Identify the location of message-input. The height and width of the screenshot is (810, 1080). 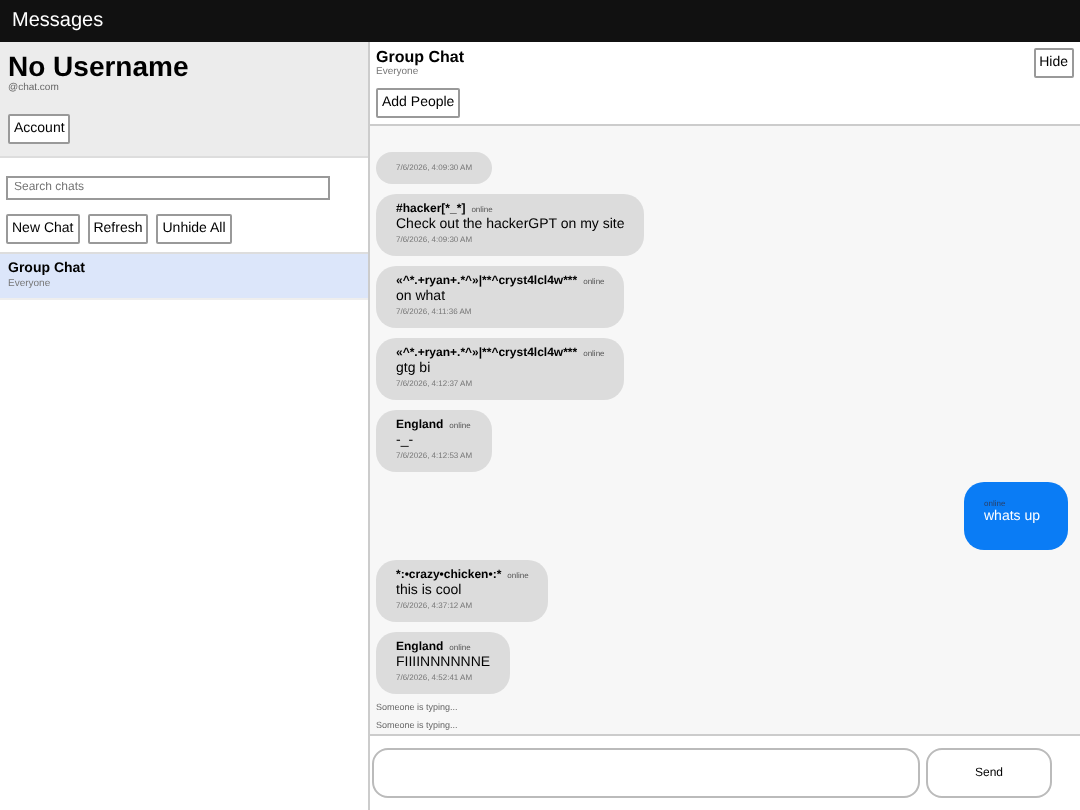
(646, 773).